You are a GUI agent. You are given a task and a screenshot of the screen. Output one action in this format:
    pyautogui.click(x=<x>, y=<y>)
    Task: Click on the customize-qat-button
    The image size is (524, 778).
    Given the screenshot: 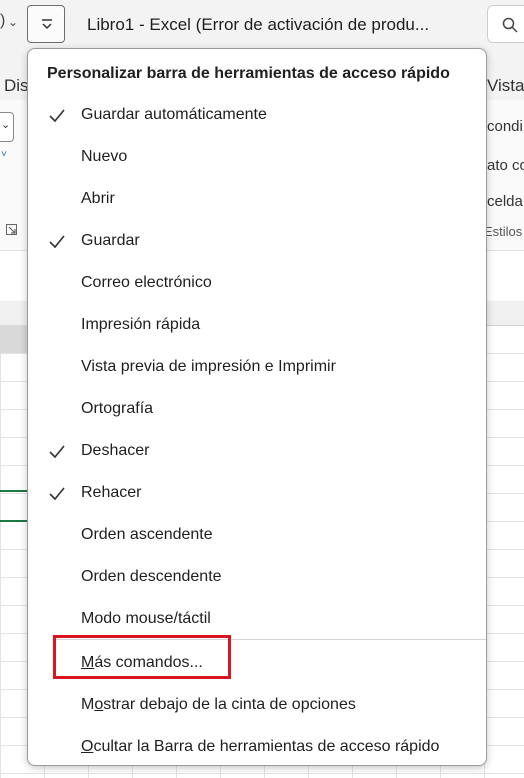 What is the action you would take?
    pyautogui.click(x=46, y=24)
    